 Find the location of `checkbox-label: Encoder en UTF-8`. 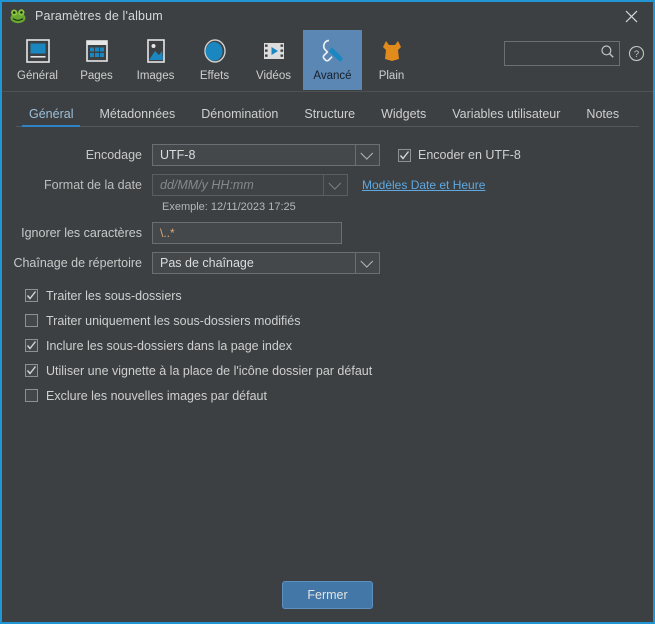

checkbox-label: Encoder en UTF-8 is located at coordinates (469, 155).